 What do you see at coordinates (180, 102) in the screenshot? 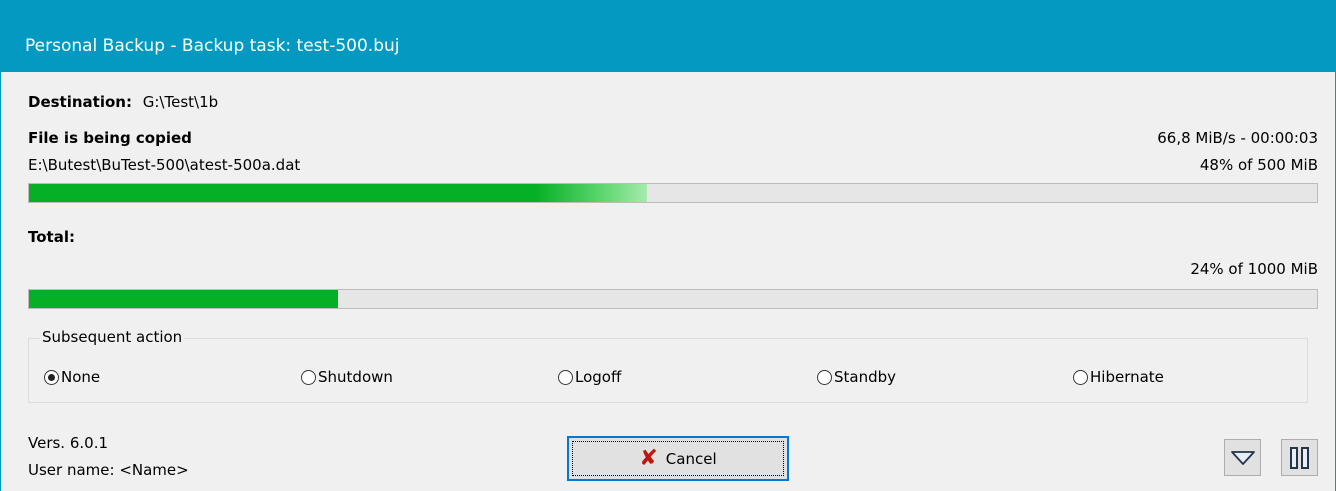
I see `destination-value: G:\Test\1b` at bounding box center [180, 102].